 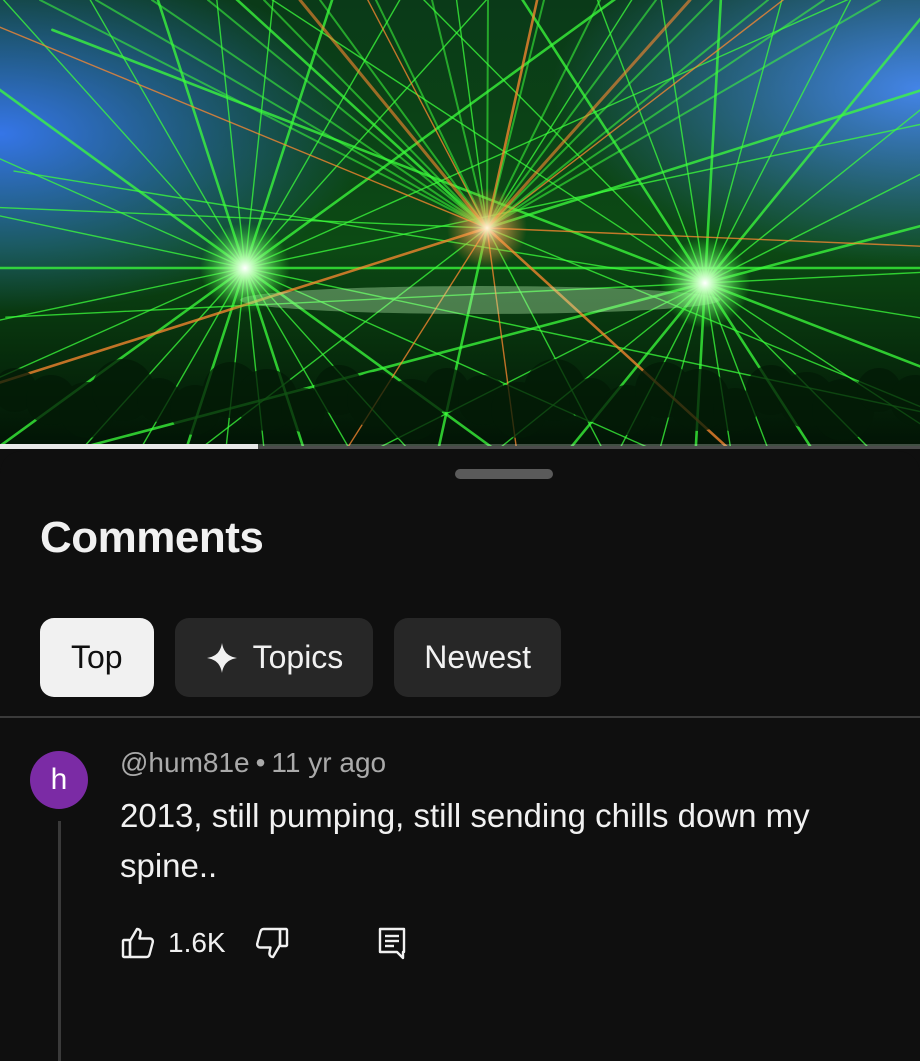 I want to click on comment-actions: 1.6K, so click(x=265, y=943).